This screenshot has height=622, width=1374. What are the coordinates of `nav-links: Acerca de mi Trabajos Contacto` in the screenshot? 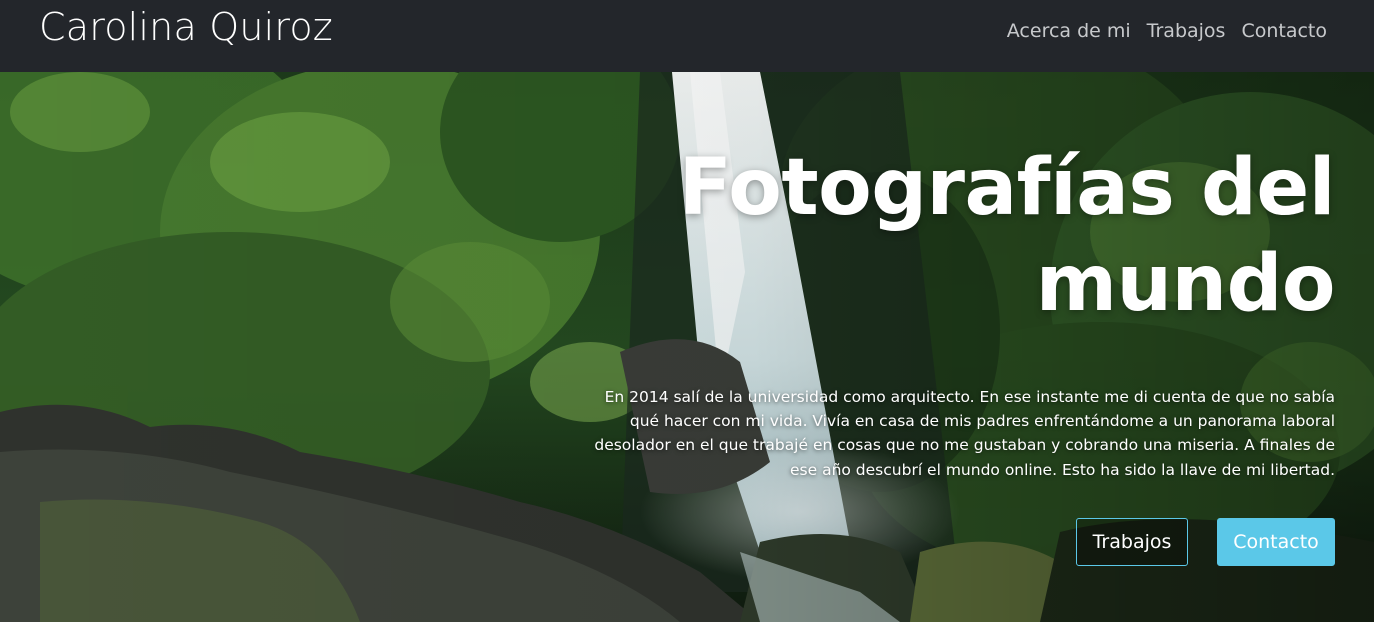 It's located at (1167, 31).